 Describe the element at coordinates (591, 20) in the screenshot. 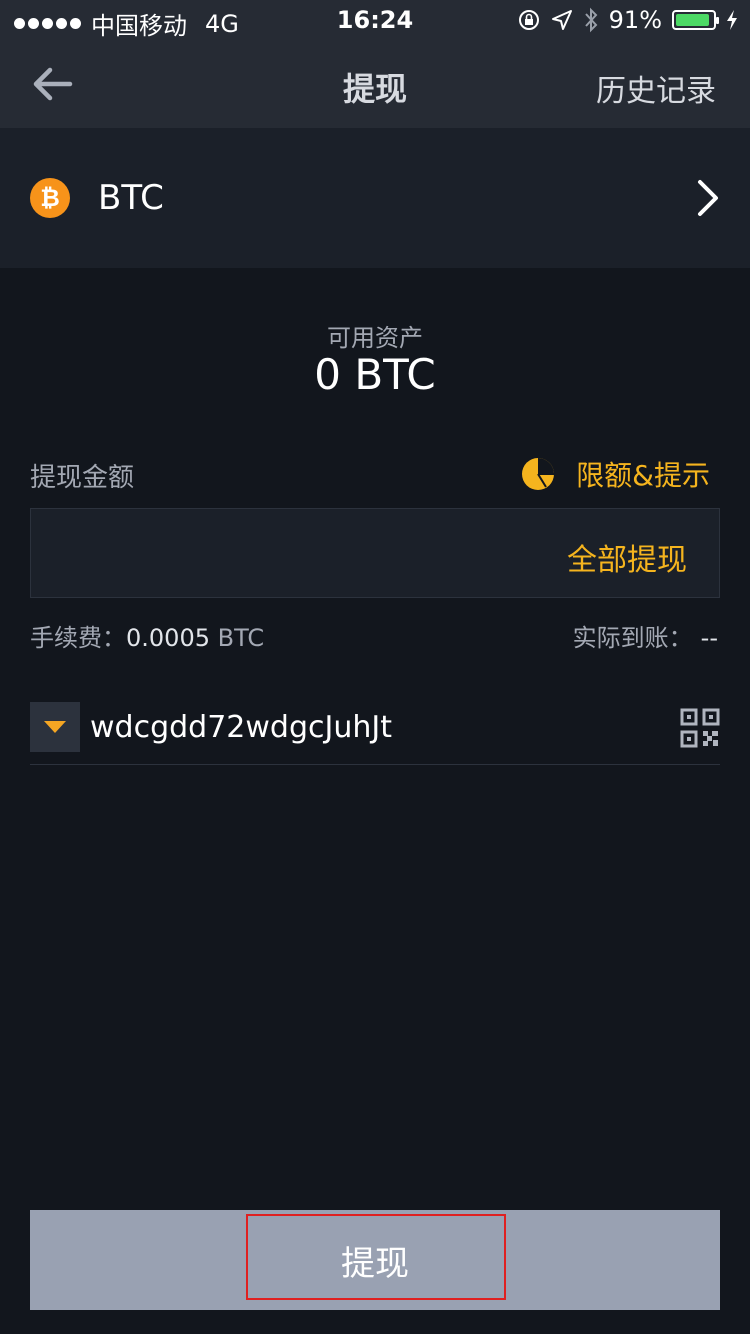

I see `bluetooth-icon` at that location.